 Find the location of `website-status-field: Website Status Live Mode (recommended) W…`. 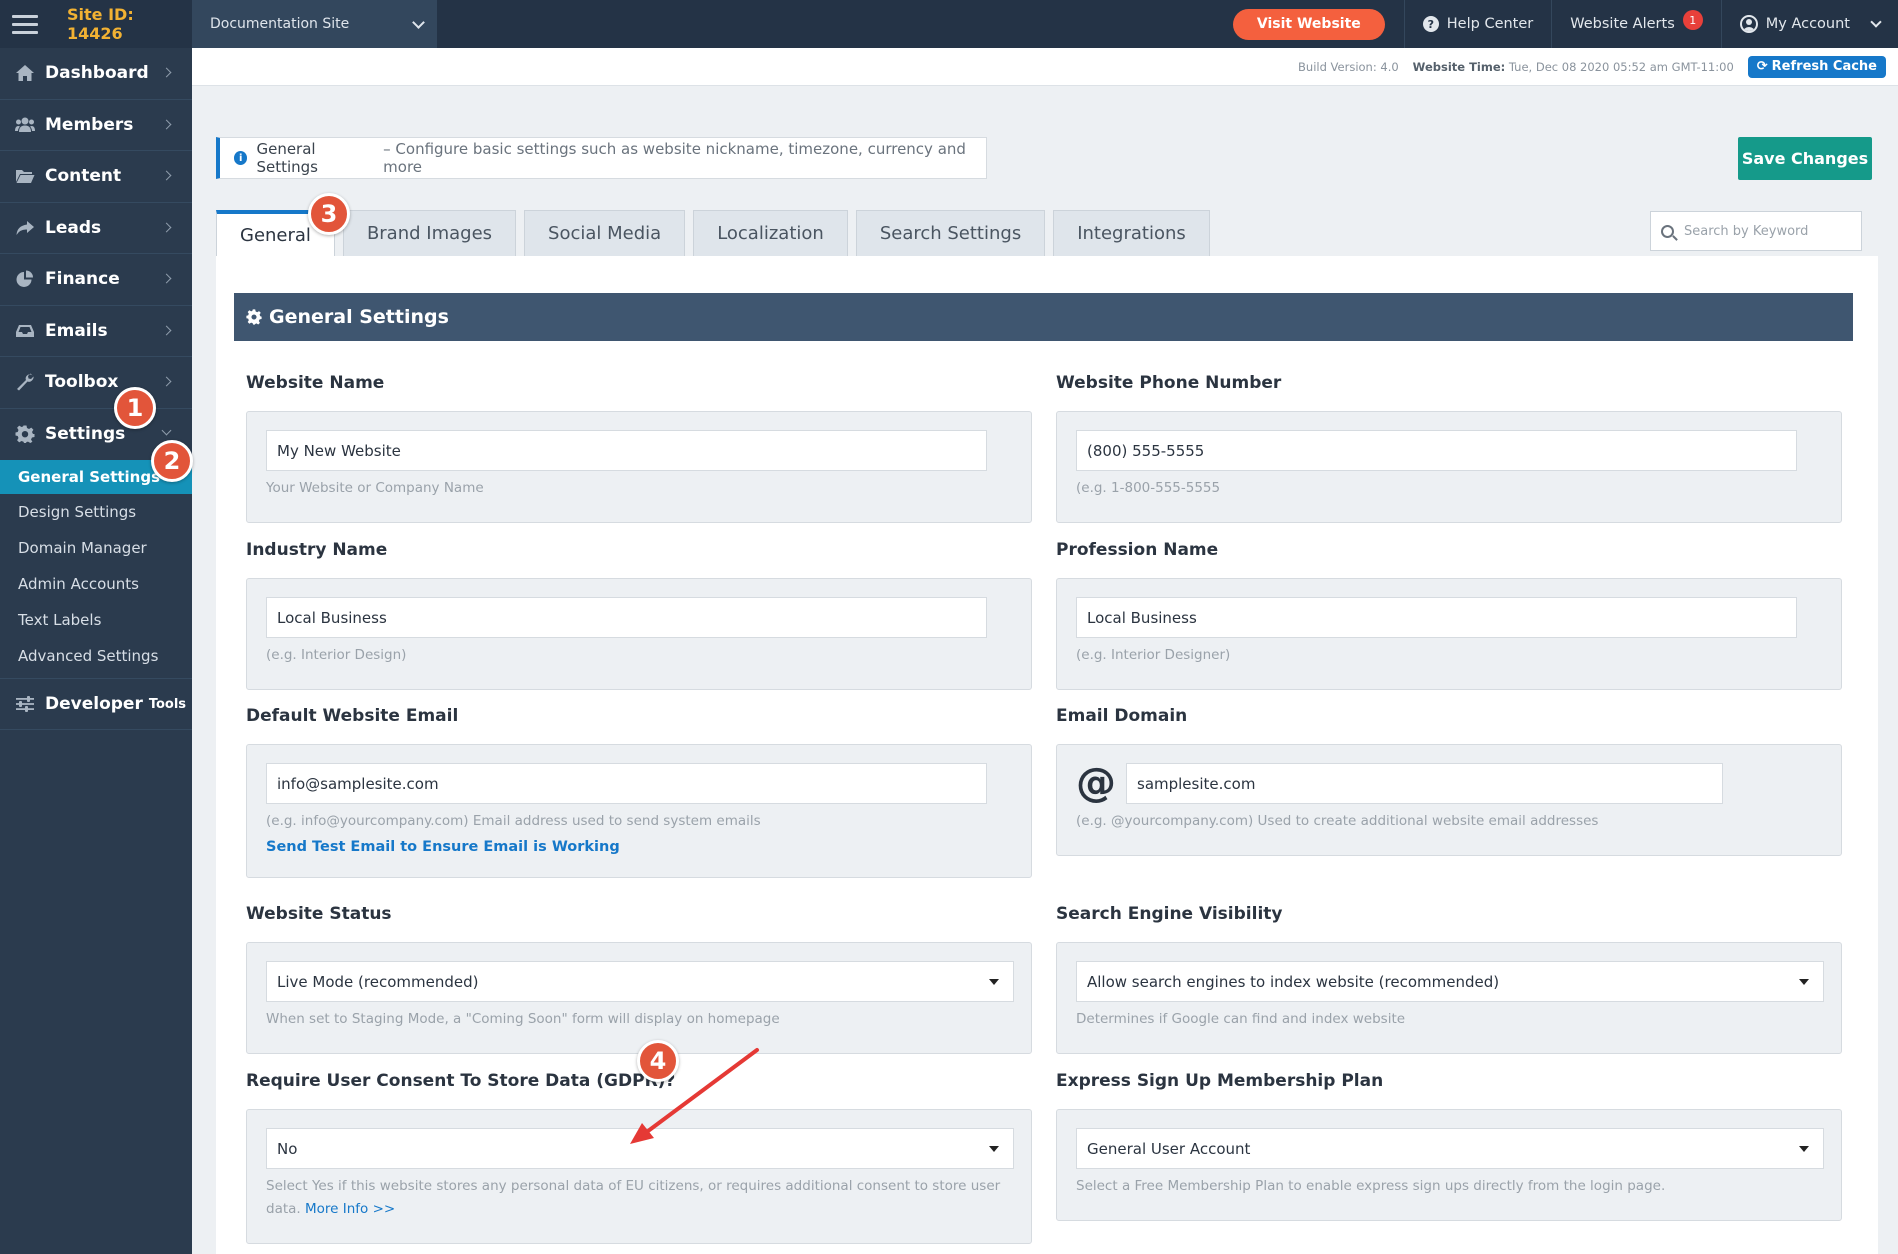

website-status-field: Website Status Live Mode (recommended) W… is located at coordinates (639, 979).